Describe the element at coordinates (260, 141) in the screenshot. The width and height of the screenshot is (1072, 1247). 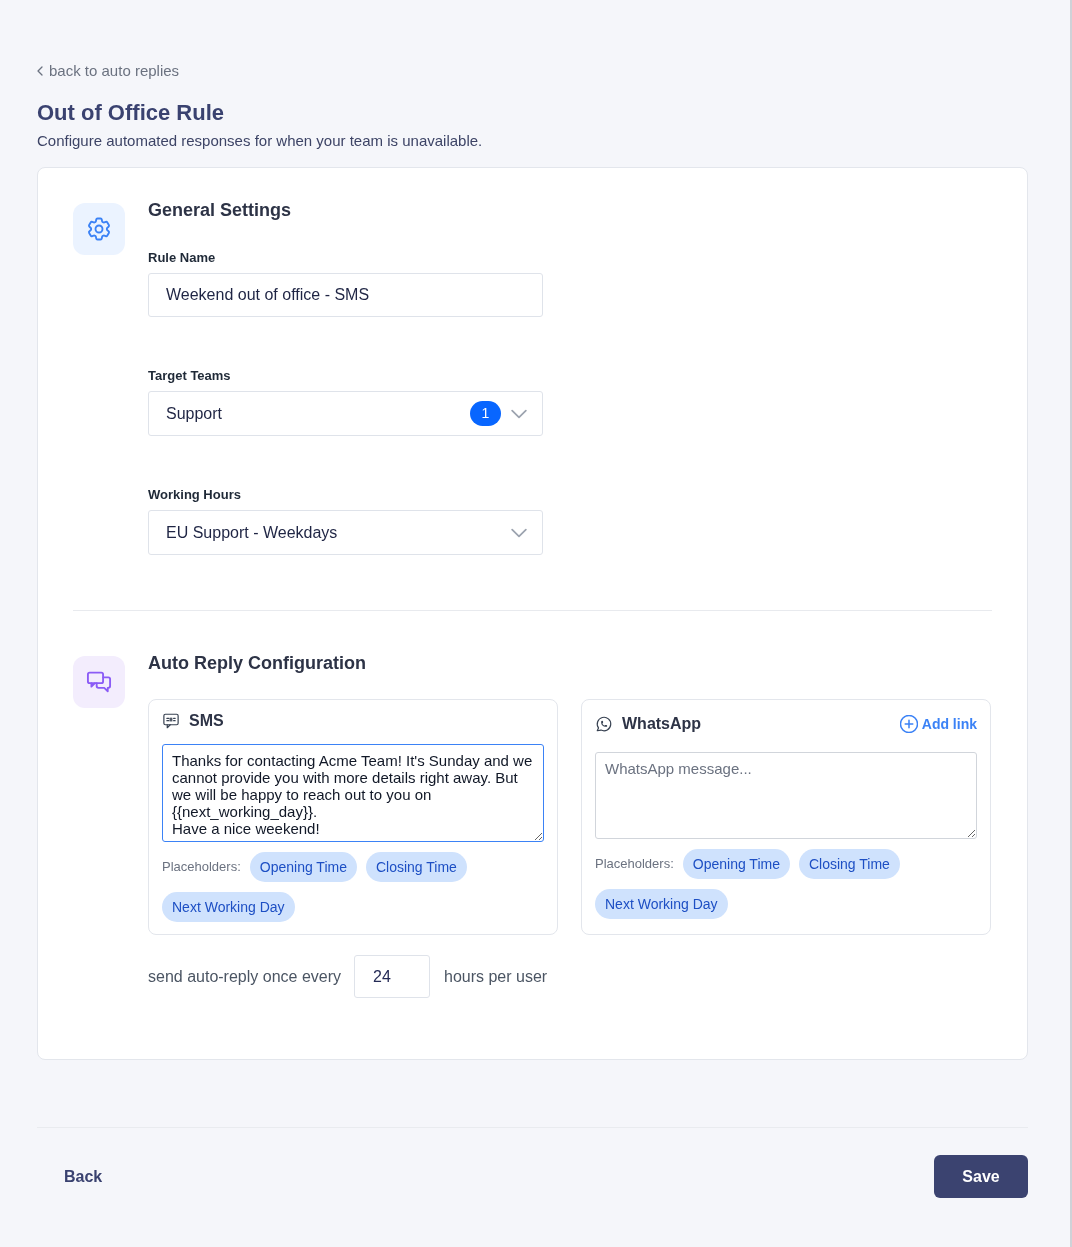
I see `page-subtitle: Configure automated responses for when your team is unavailable.` at that location.